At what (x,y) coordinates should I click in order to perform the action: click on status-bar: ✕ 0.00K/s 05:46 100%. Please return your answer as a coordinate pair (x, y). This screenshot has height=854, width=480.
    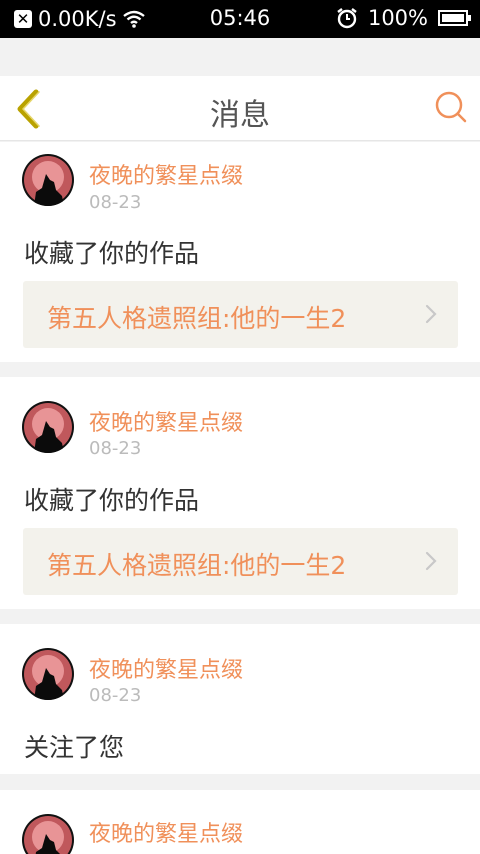
    Looking at the image, I should click on (240, 19).